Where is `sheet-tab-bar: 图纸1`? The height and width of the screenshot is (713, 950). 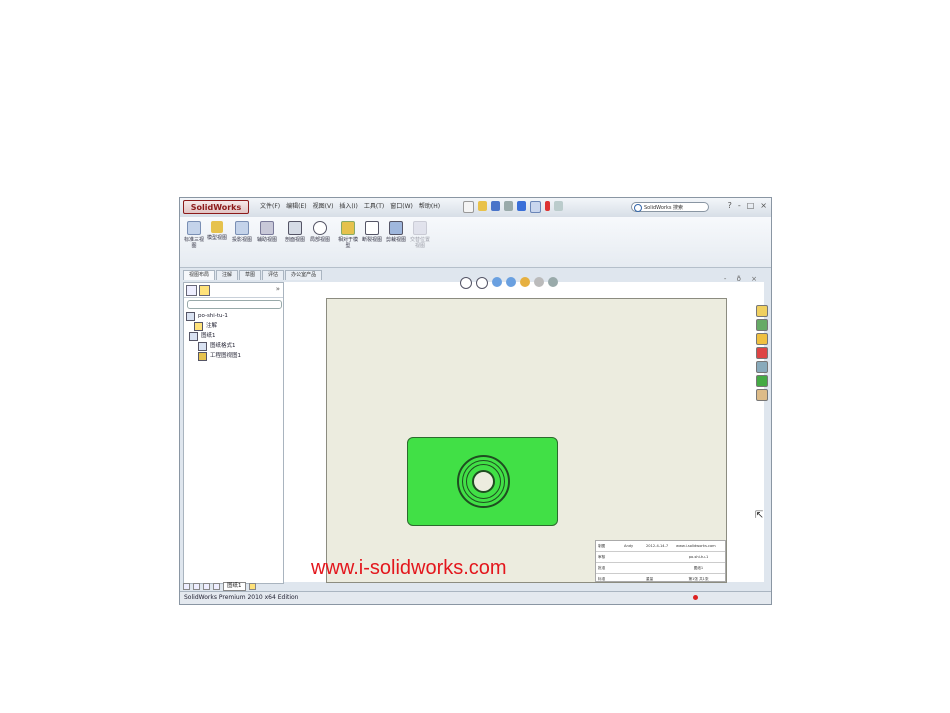
sheet-tab-bar: 图纸1 is located at coordinates (473, 586).